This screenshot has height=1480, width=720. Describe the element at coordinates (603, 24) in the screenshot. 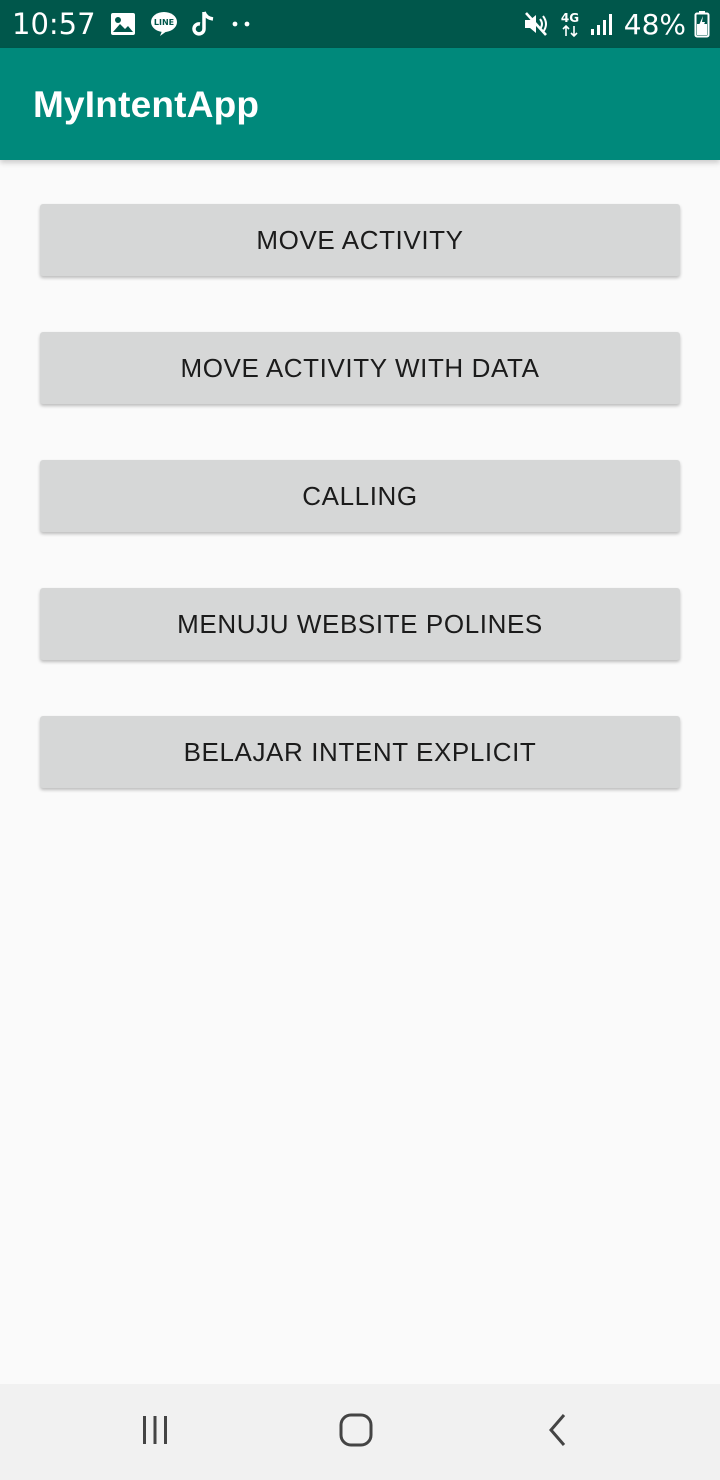

I see `signal-icon` at that location.